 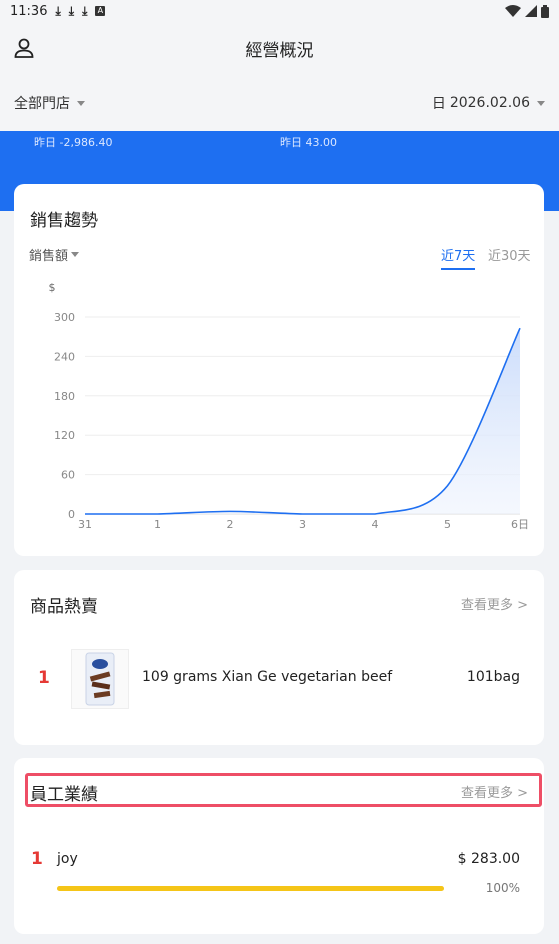 What do you see at coordinates (29, 11) in the screenshot?
I see `status-time: 11:36` at bounding box center [29, 11].